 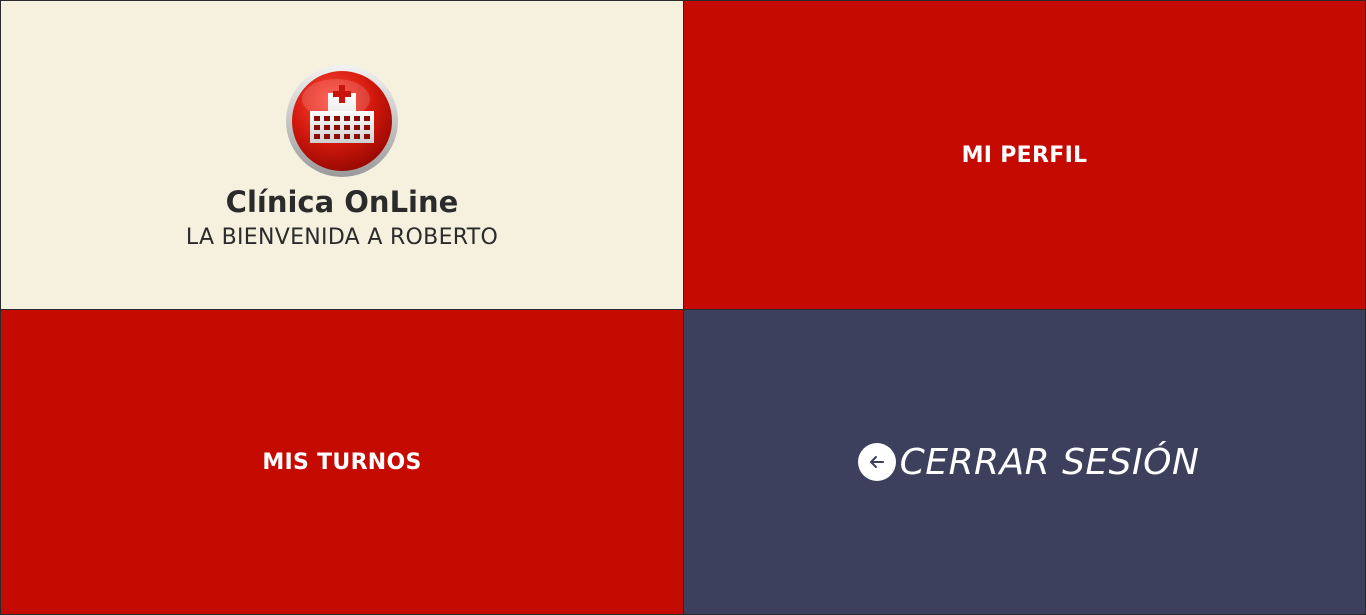 I want to click on app-title: Clínica OnLine, so click(x=342, y=201).